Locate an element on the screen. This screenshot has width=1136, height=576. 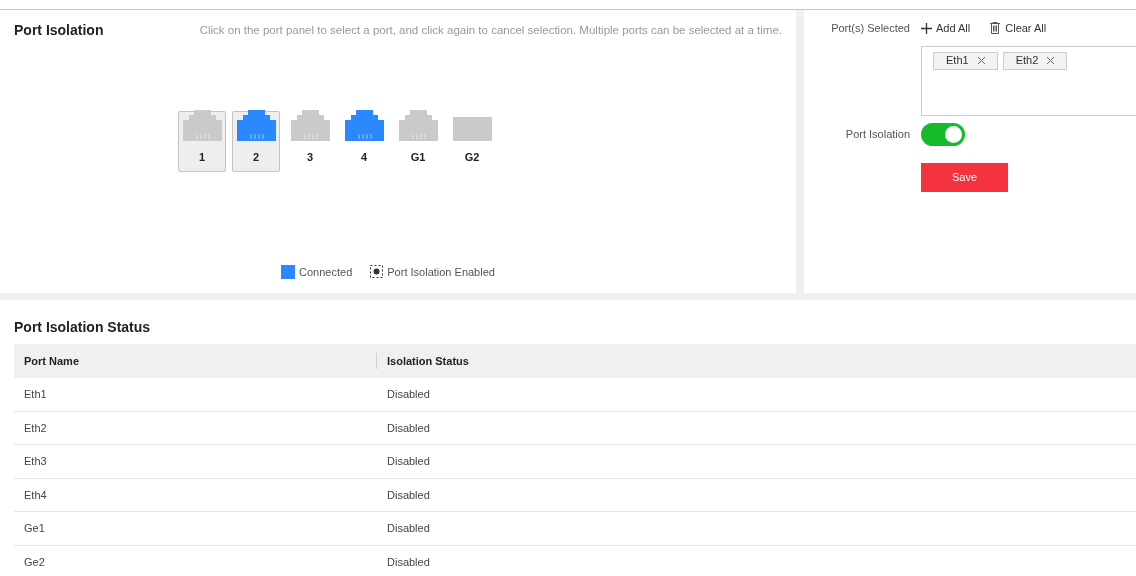
tag-label: Eth1 is located at coordinates (957, 61).